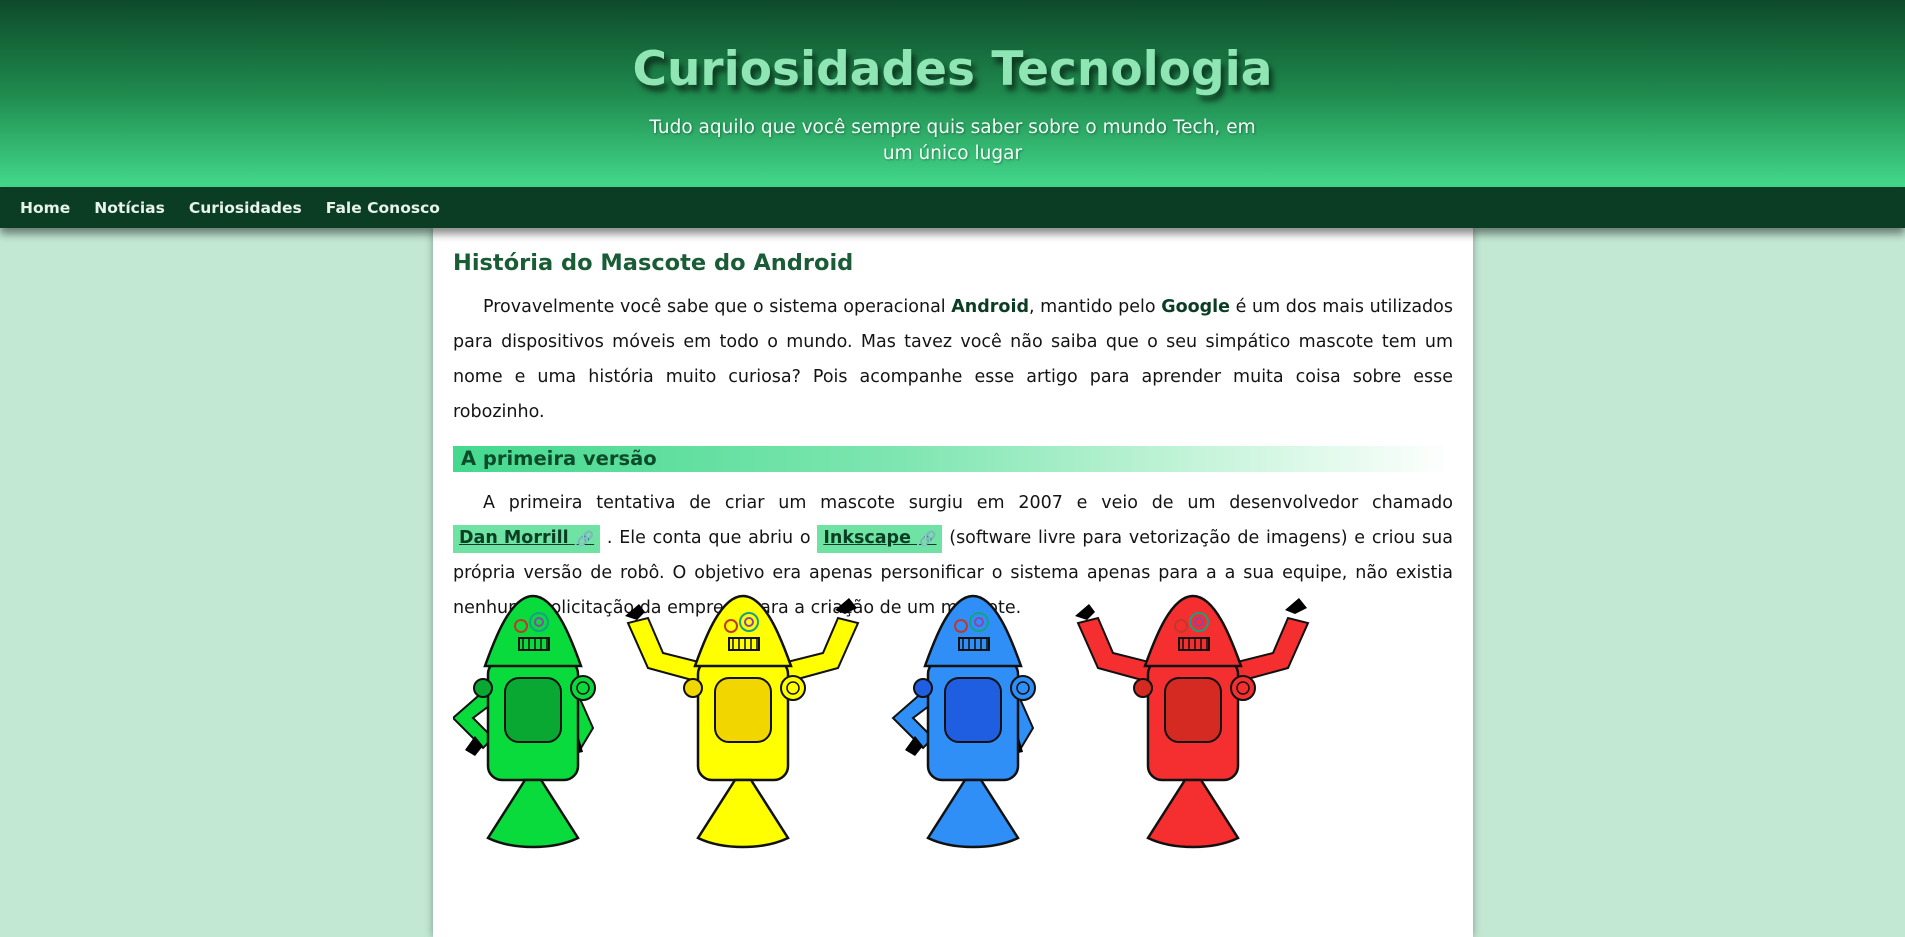  What do you see at coordinates (1196, 307) in the screenshot?
I see `google-term: Google` at bounding box center [1196, 307].